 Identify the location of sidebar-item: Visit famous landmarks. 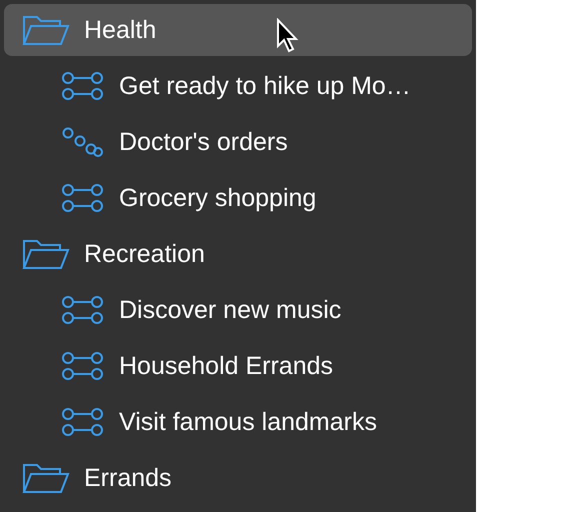
(238, 422).